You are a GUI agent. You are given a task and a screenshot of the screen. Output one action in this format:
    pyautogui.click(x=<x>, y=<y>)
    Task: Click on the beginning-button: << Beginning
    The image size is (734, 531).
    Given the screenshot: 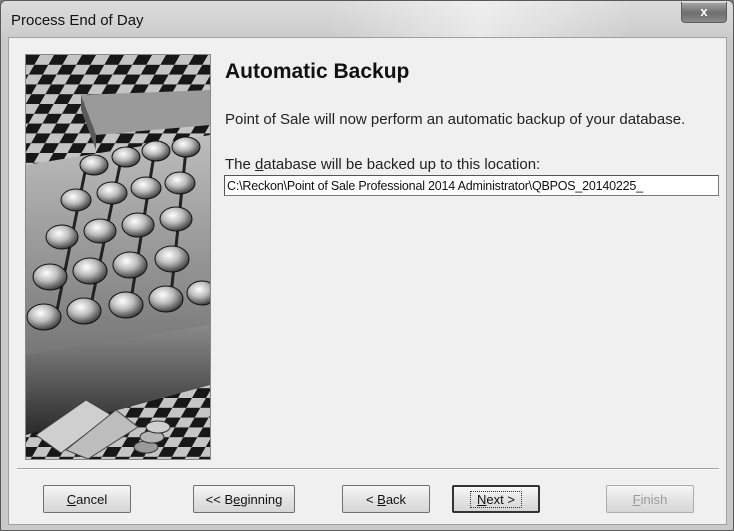 What is the action you would take?
    pyautogui.click(x=244, y=499)
    